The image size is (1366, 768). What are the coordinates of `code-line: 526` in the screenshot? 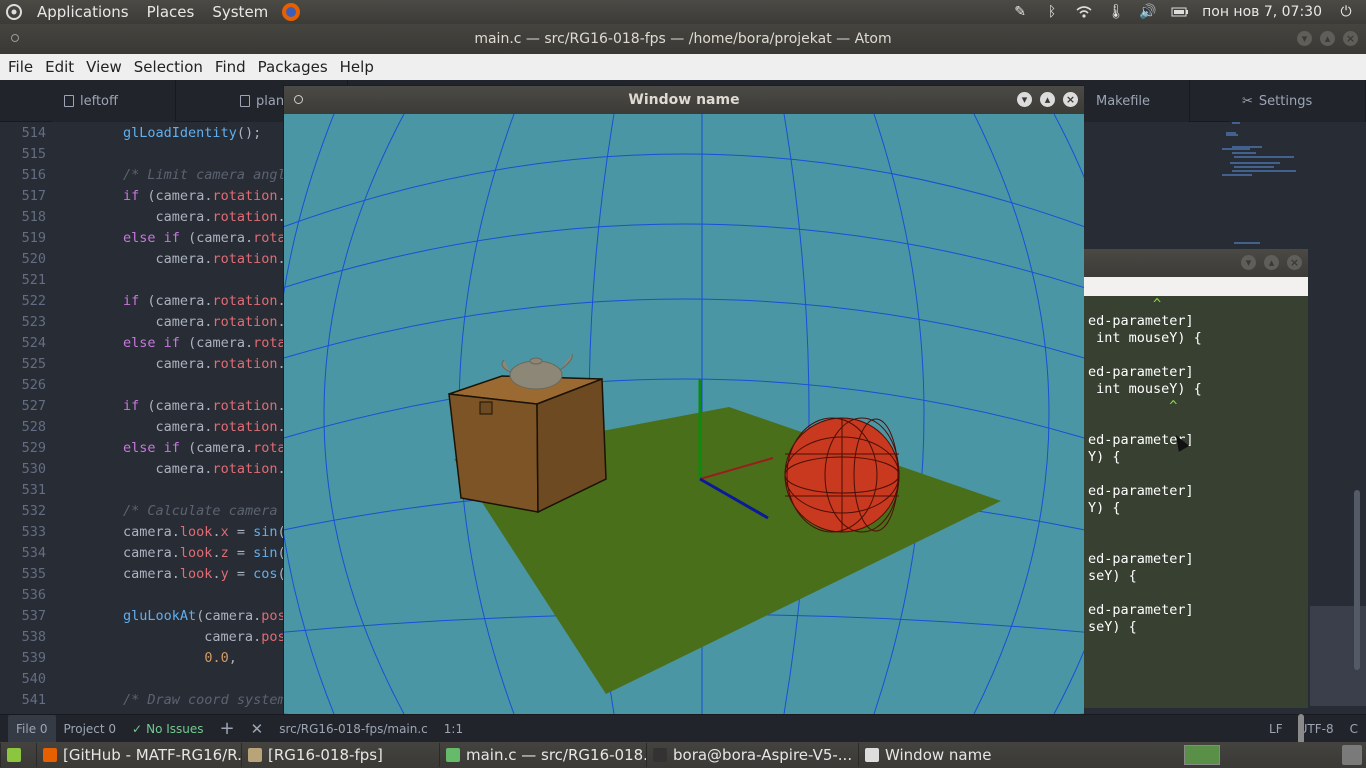 It's located at (150, 384).